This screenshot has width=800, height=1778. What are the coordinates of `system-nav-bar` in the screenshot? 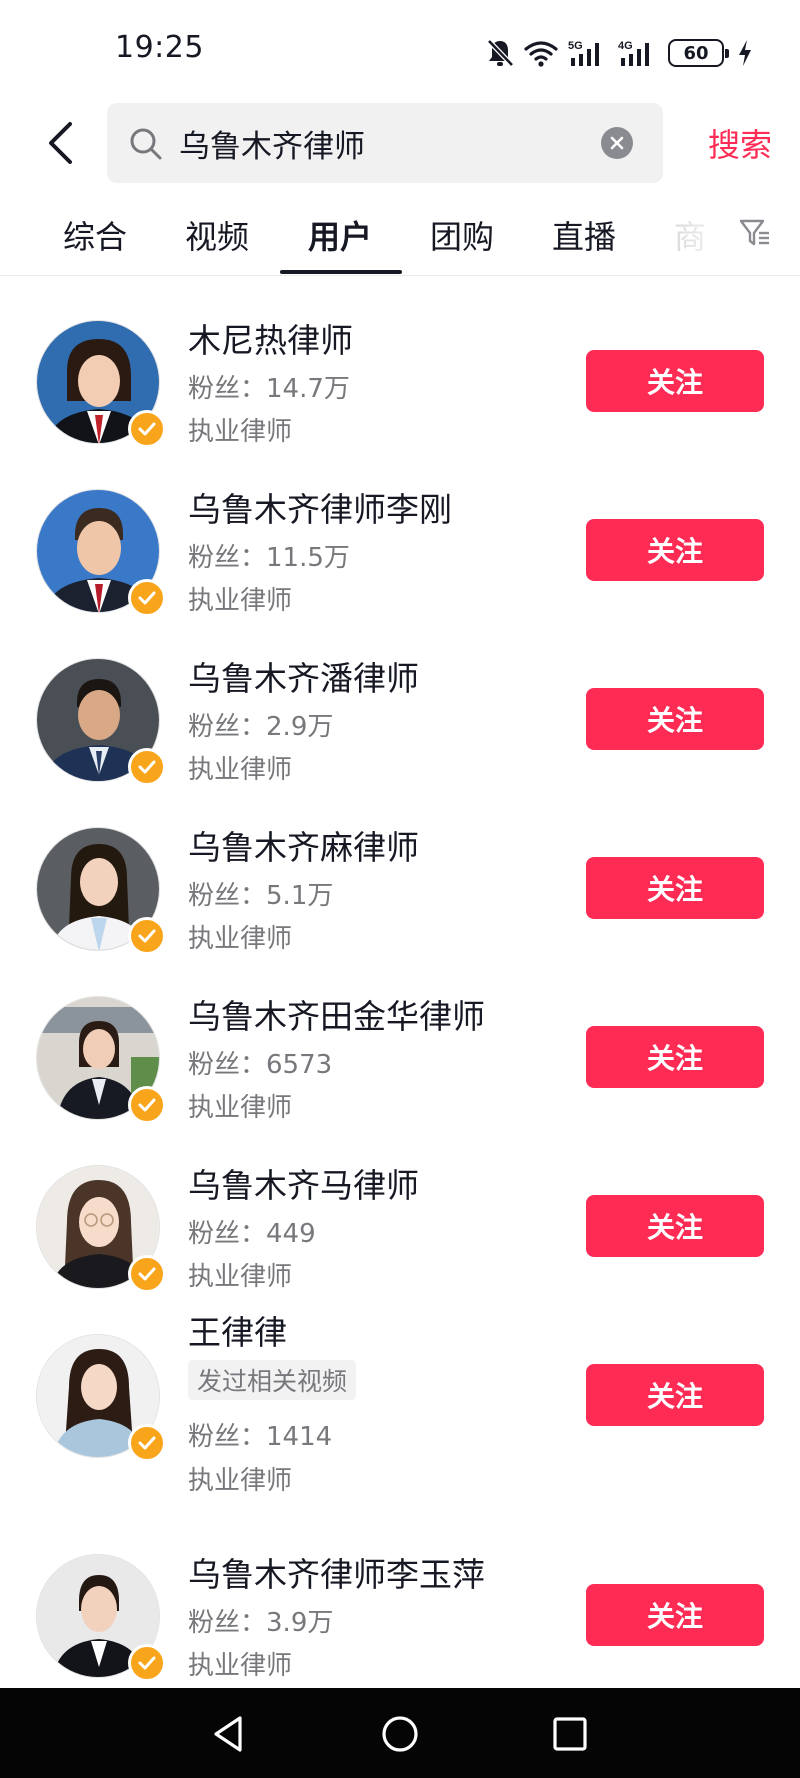 It's located at (400, 1733).